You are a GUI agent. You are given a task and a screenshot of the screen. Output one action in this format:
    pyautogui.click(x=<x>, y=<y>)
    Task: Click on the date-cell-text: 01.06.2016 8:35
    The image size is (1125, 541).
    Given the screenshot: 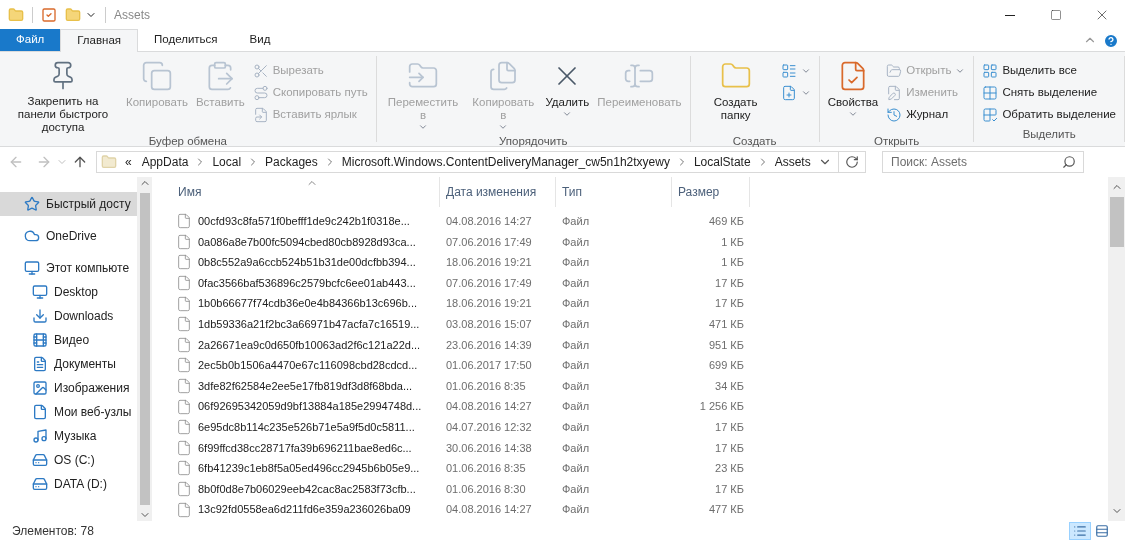 What is the action you would take?
    pyautogui.click(x=486, y=386)
    